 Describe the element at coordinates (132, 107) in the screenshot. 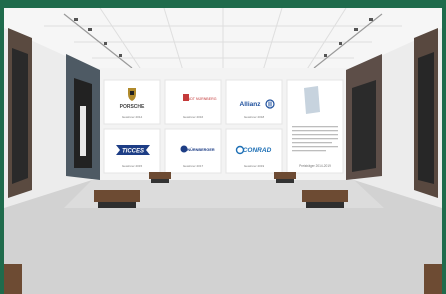

I see `logo-name-porsche: PORSCHE` at that location.